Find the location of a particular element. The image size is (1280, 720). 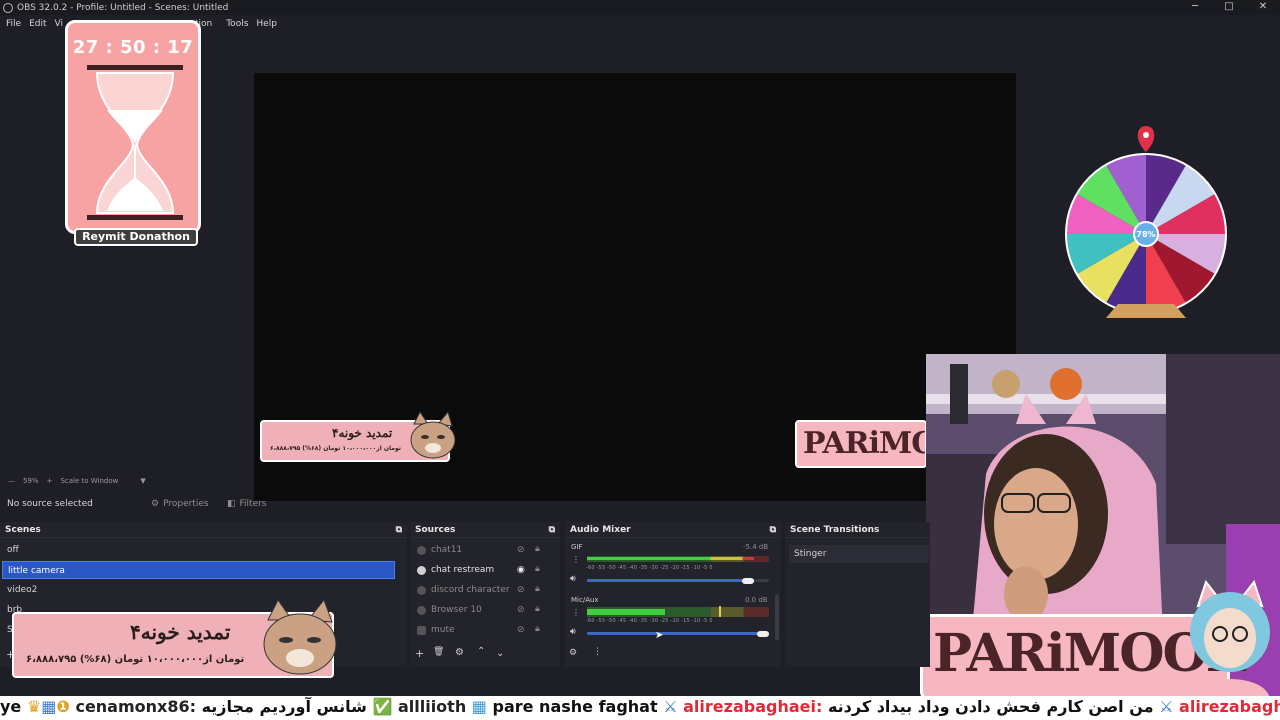

source-item: Browser 10 ⊘ 🔒︎ is located at coordinates (481, 610).